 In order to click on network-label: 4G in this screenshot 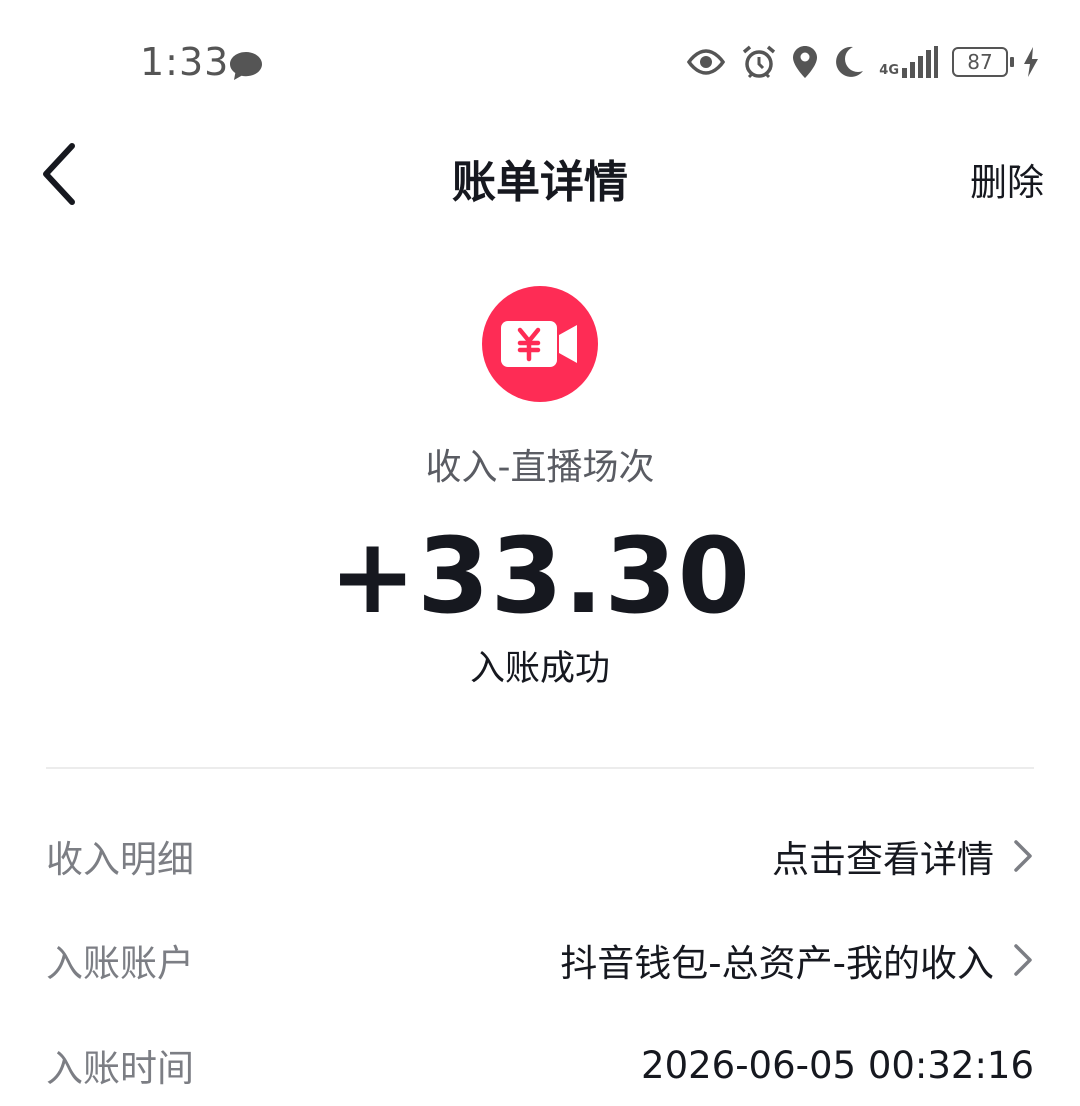, I will do `click(889, 70)`.